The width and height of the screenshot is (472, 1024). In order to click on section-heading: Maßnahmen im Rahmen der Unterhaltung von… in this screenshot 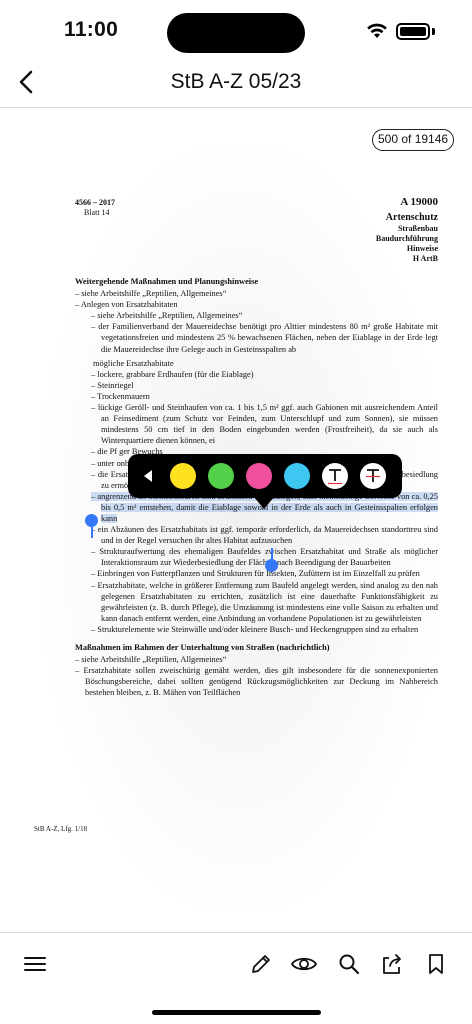, I will do `click(202, 647)`.